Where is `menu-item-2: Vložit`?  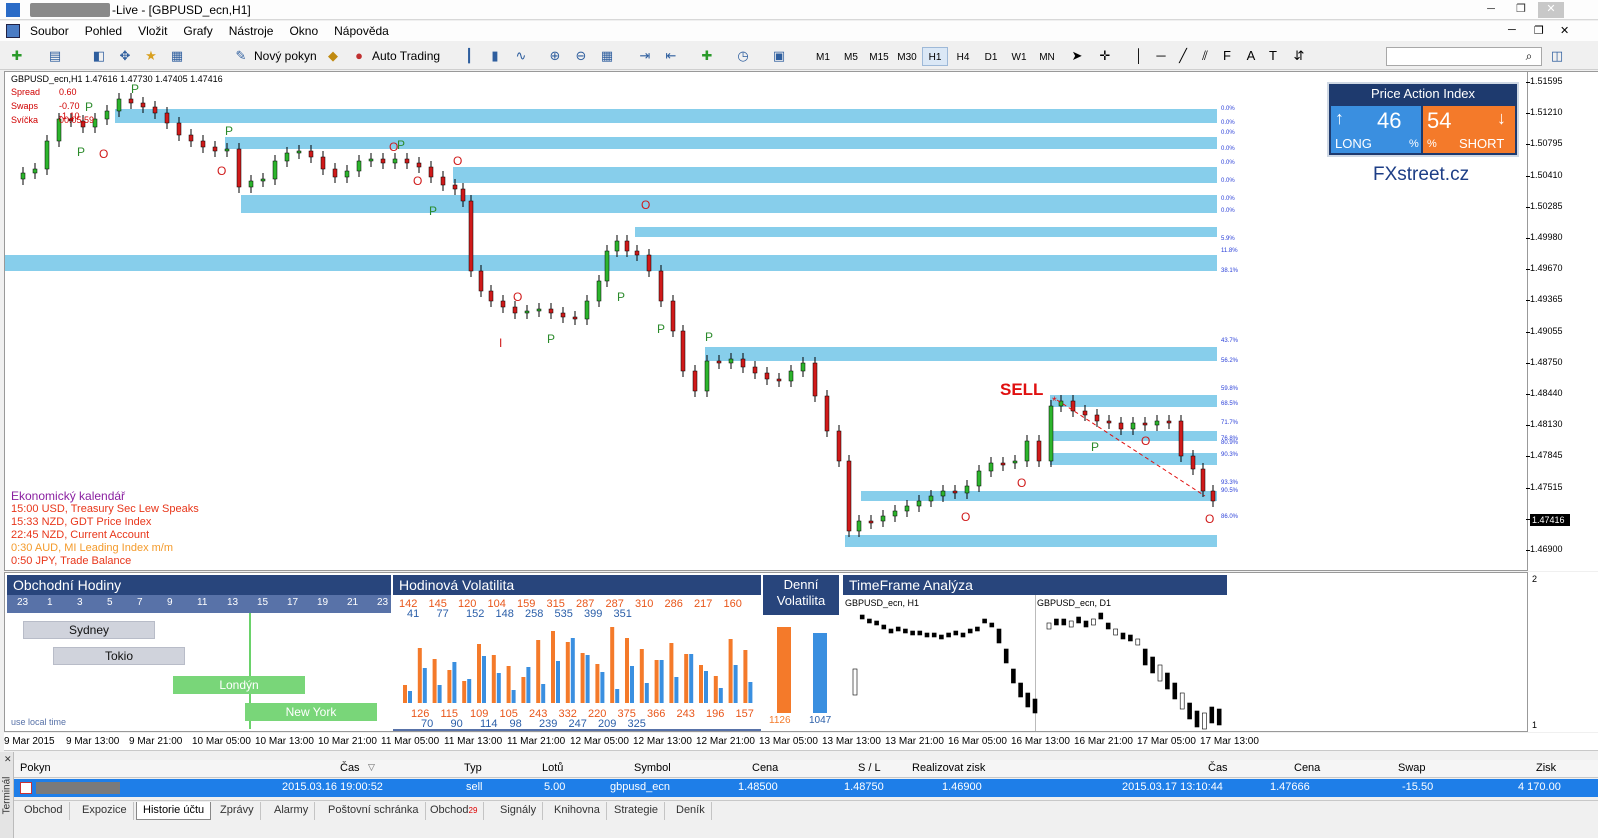 menu-item-2: Vložit is located at coordinates (152, 29).